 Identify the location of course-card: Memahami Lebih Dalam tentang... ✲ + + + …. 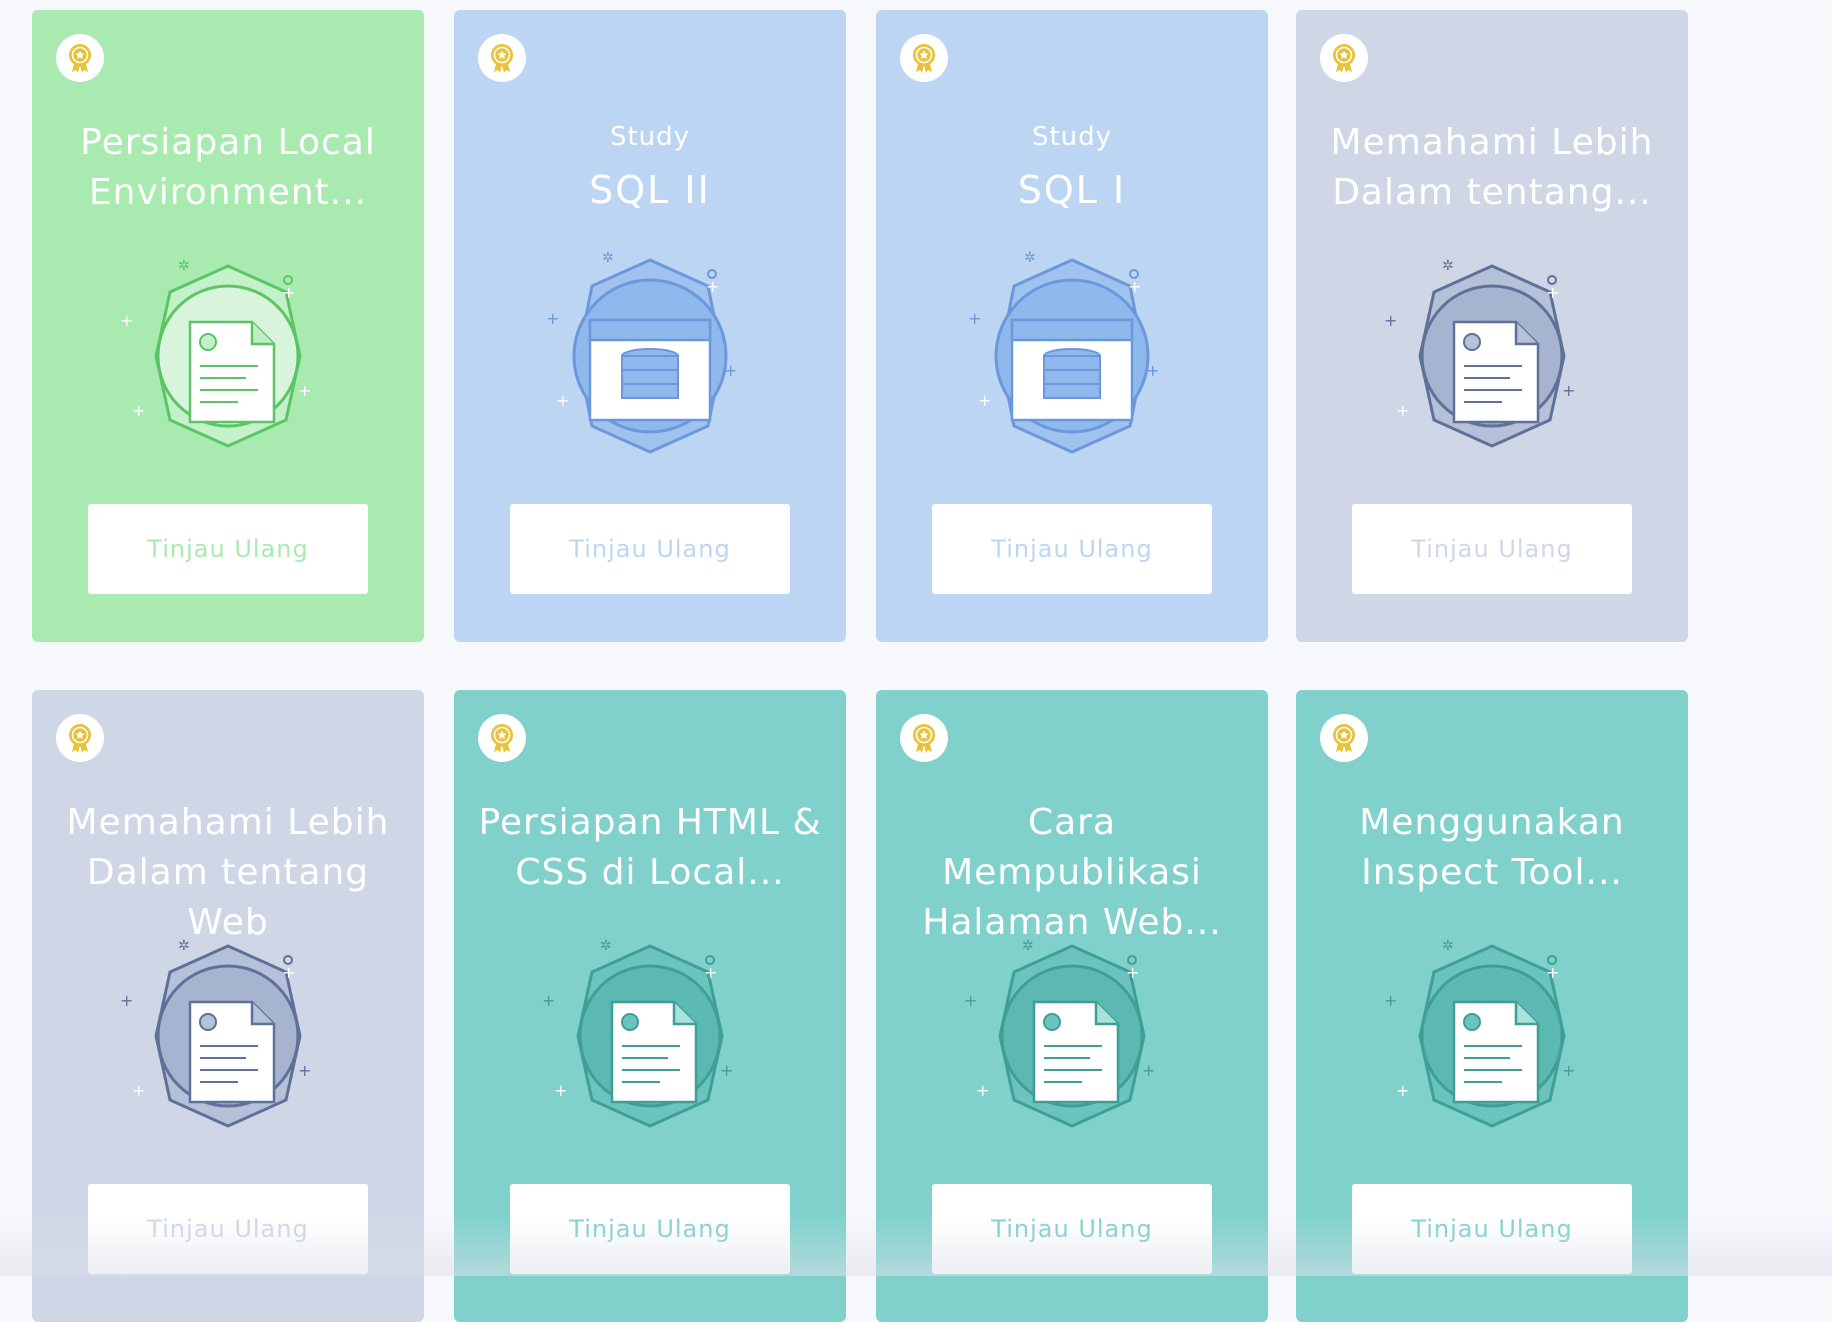
(1492, 326).